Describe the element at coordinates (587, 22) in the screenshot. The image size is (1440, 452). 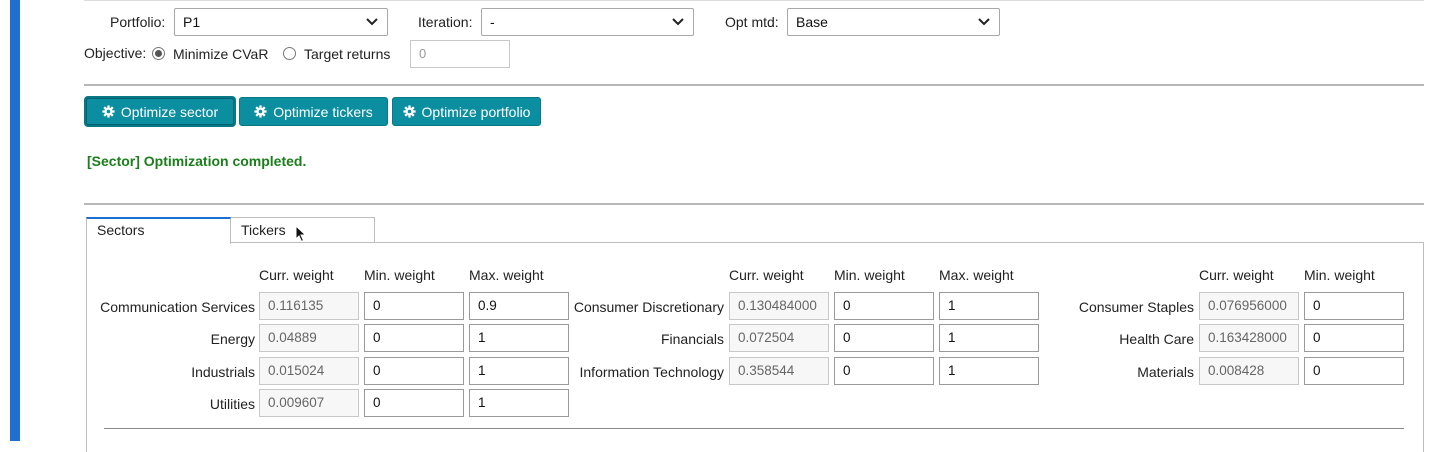
I see `iteration-select: -` at that location.